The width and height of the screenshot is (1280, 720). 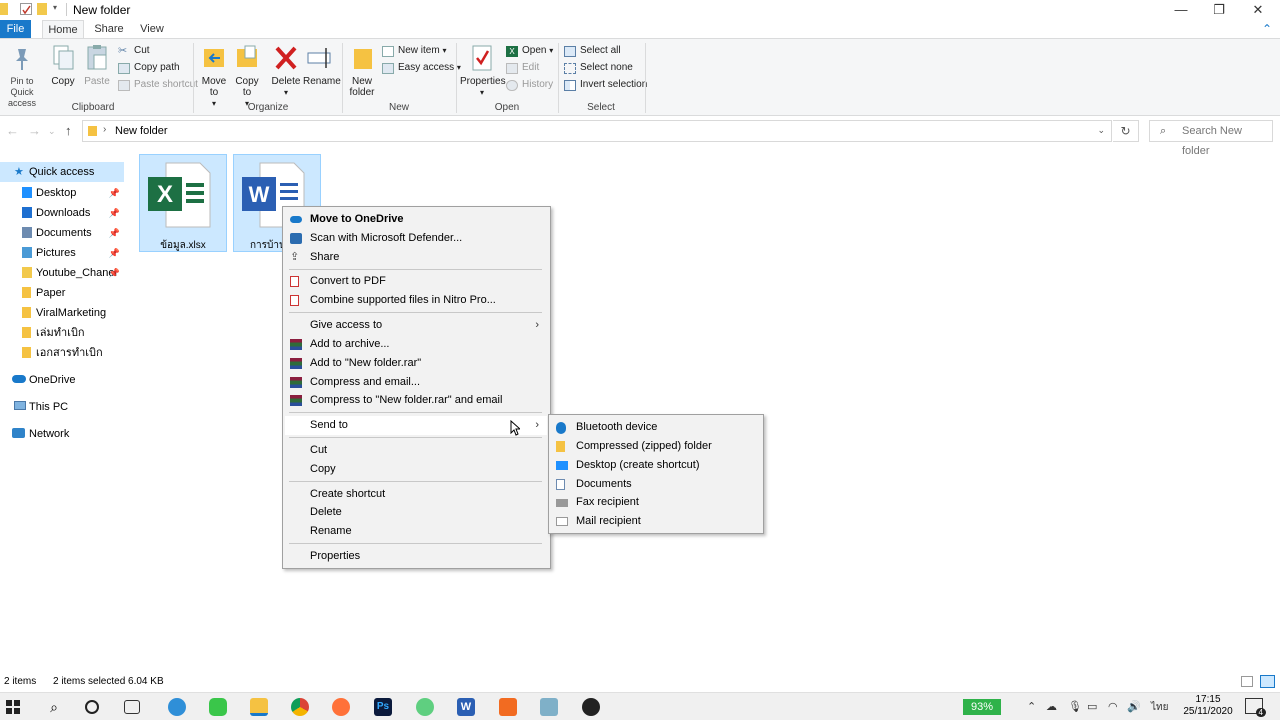 I want to click on close-button: ✕, so click(x=1258, y=10).